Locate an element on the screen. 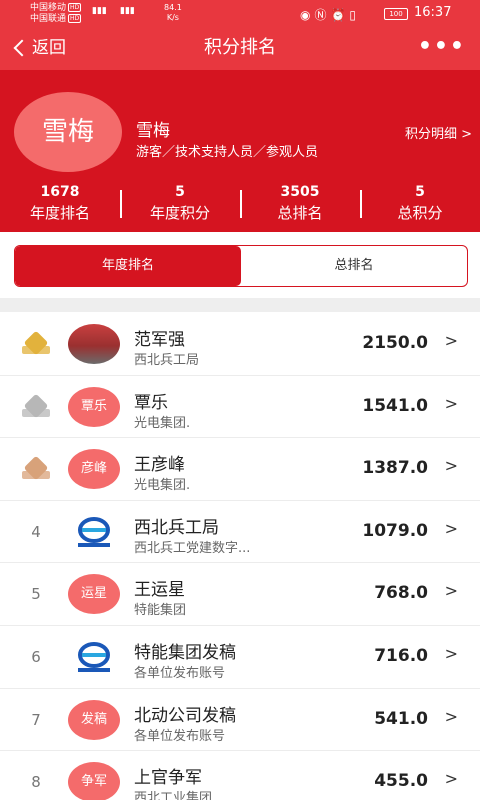  member-score: 1387.0 is located at coordinates (395, 468).